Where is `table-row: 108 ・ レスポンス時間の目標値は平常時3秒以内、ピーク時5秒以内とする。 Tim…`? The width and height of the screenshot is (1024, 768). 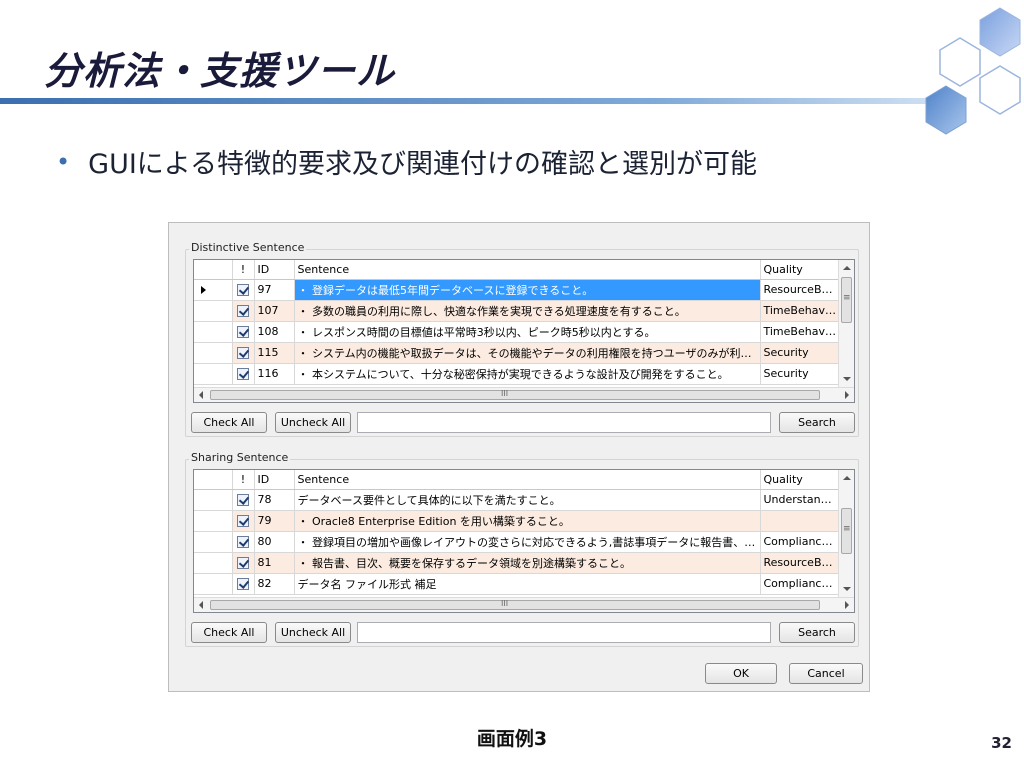 table-row: 108 ・ レスポンス時間の目標値は平常時3秒以内、ピーク時5秒以内とする。 Tim… is located at coordinates (517, 332).